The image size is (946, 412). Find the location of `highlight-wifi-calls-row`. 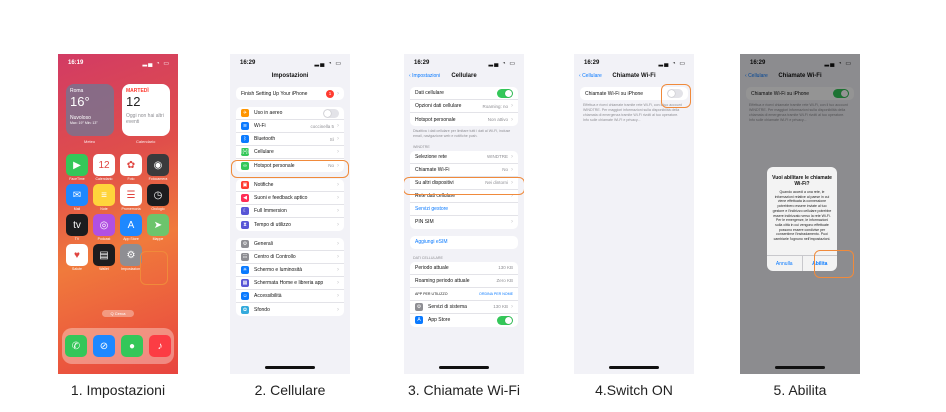

highlight-wifi-calls-row is located at coordinates (464, 186).